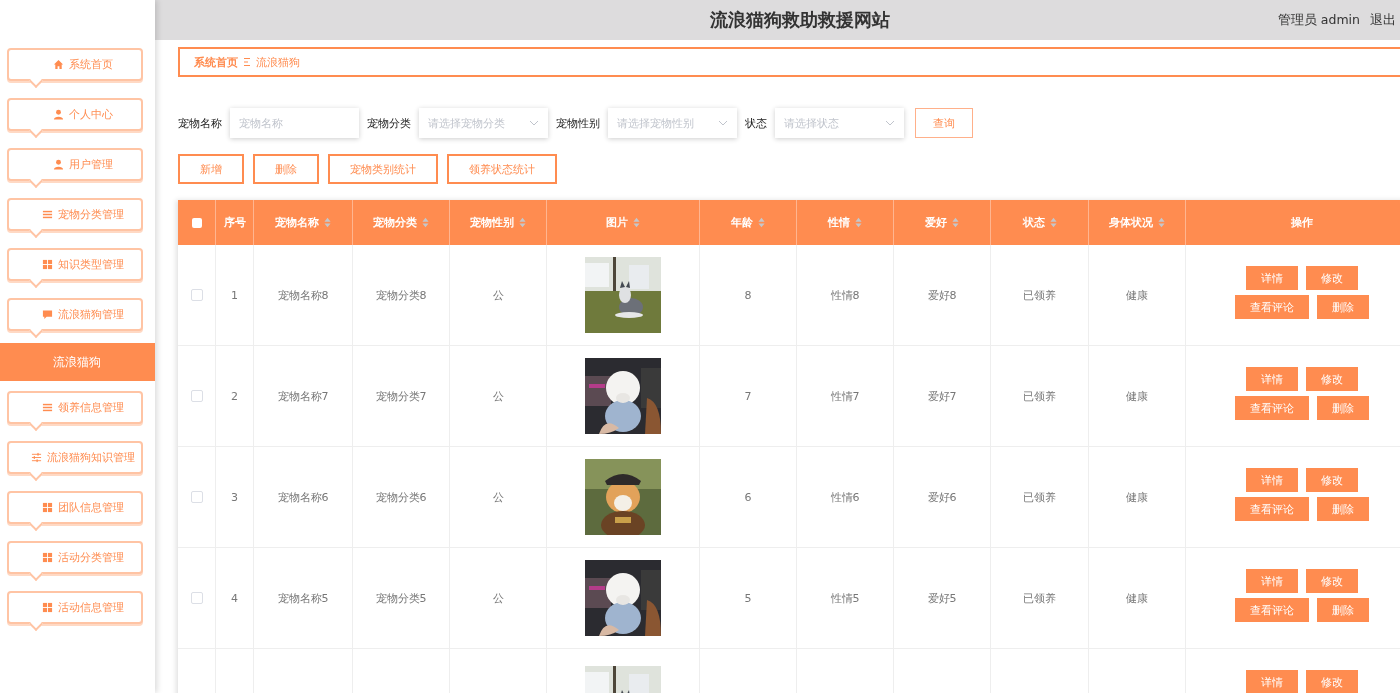  I want to click on table-cell: 宠物名称6, so click(303, 497).